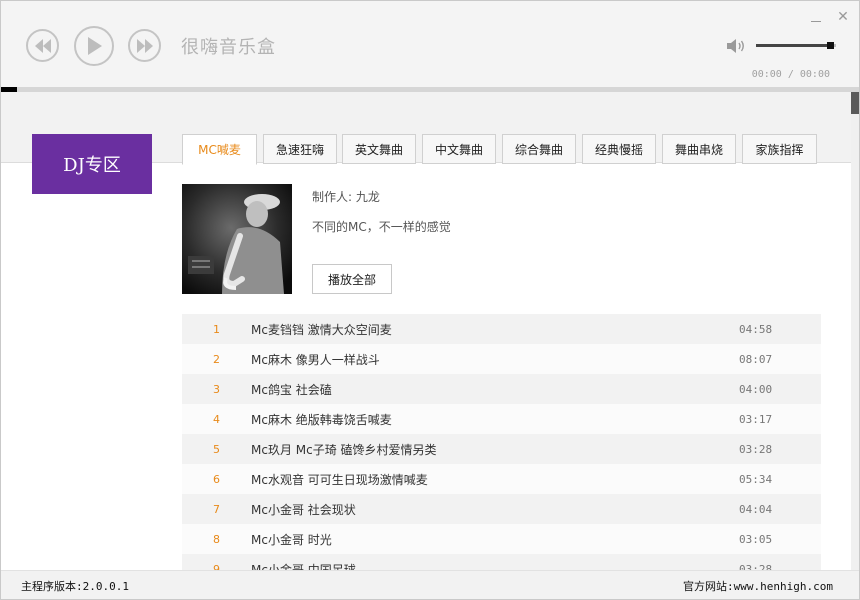 Image resolution: width=860 pixels, height=600 pixels. Describe the element at coordinates (216, 449) in the screenshot. I see `track-number: 5` at that location.